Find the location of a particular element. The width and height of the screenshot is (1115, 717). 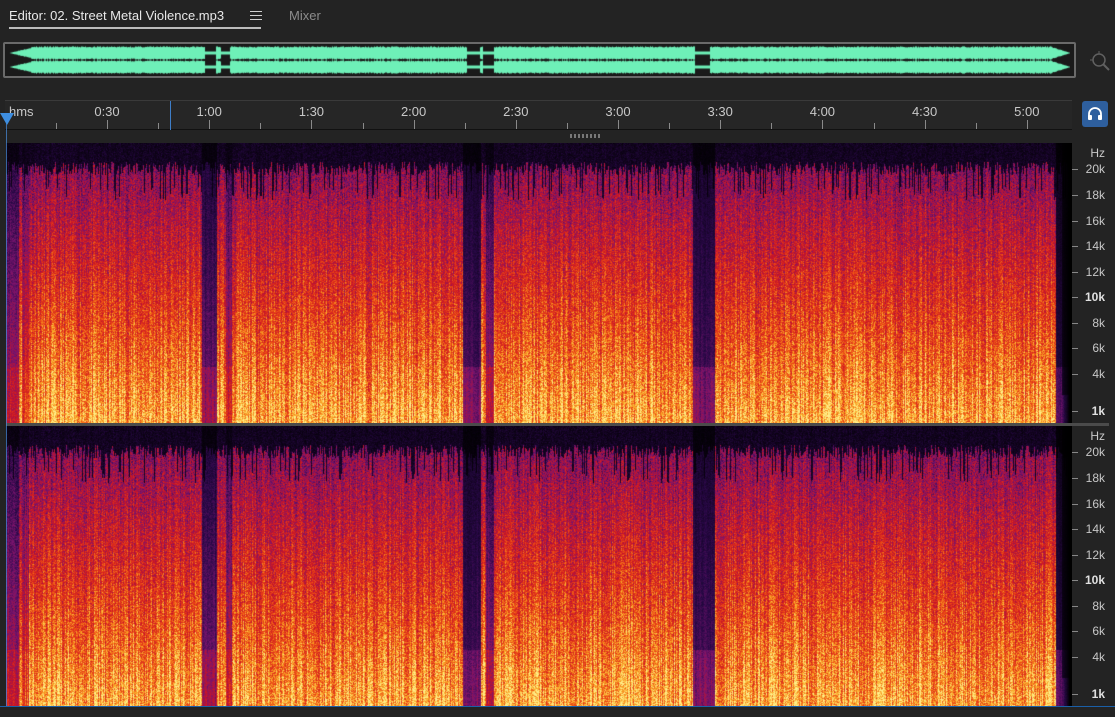

time-label: 3:30 is located at coordinates (720, 111).